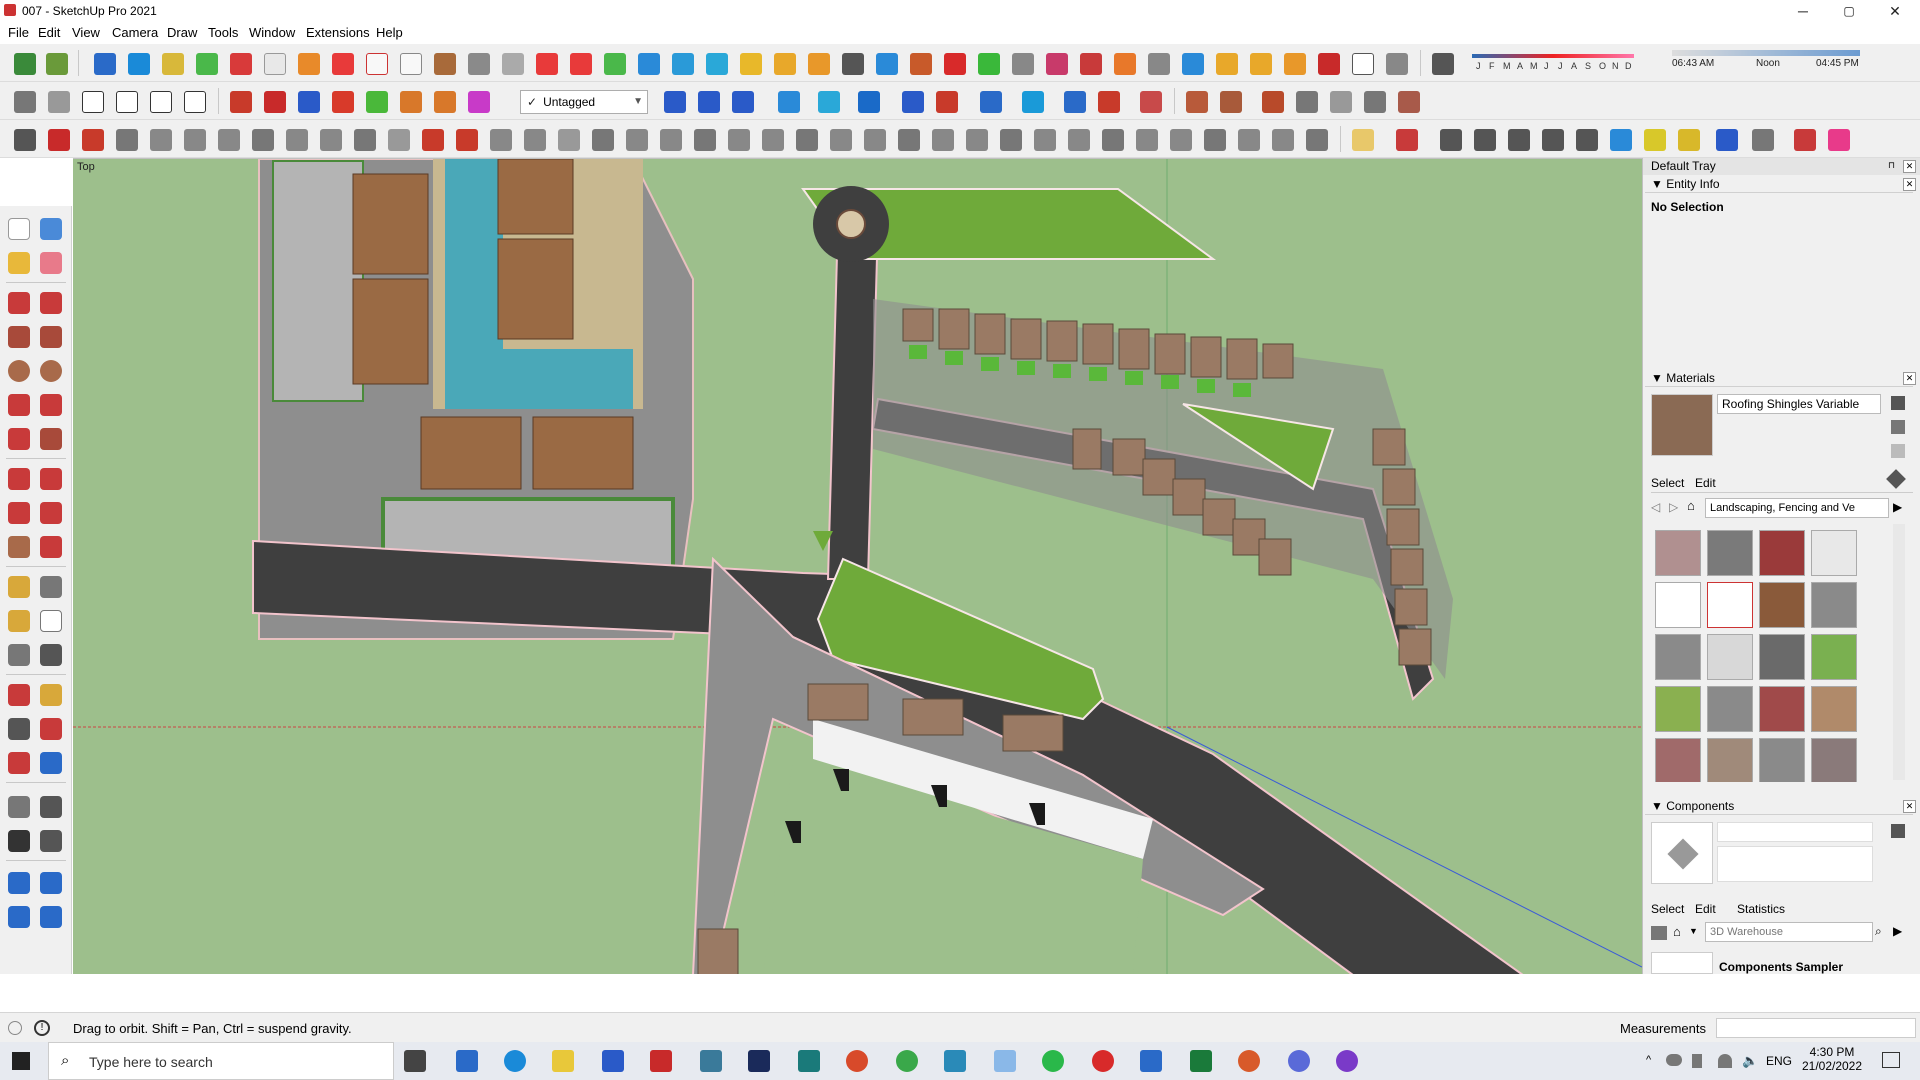 The width and height of the screenshot is (1920, 1080). What do you see at coordinates (1727, 140) in the screenshot?
I see `link-icon` at bounding box center [1727, 140].